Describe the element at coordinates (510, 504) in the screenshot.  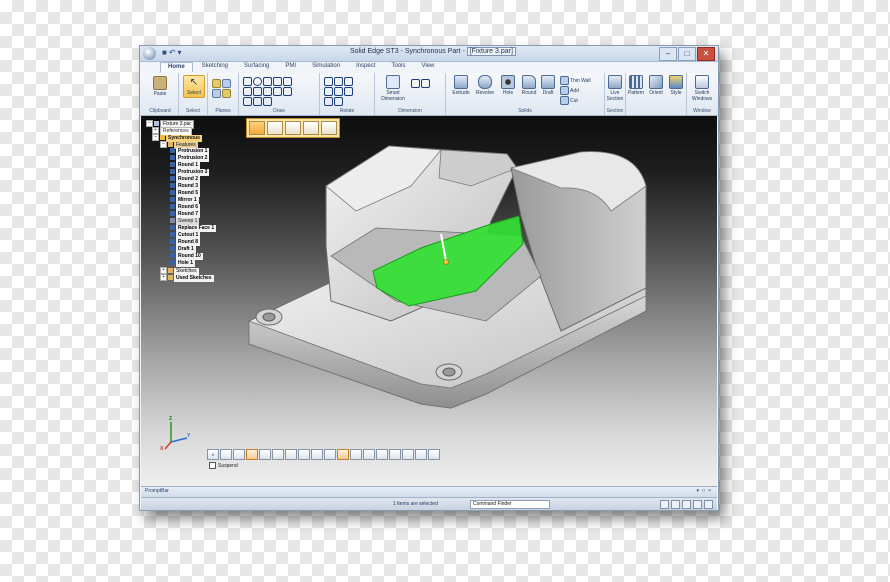
I see `command-finder-input: Command Finder` at that location.